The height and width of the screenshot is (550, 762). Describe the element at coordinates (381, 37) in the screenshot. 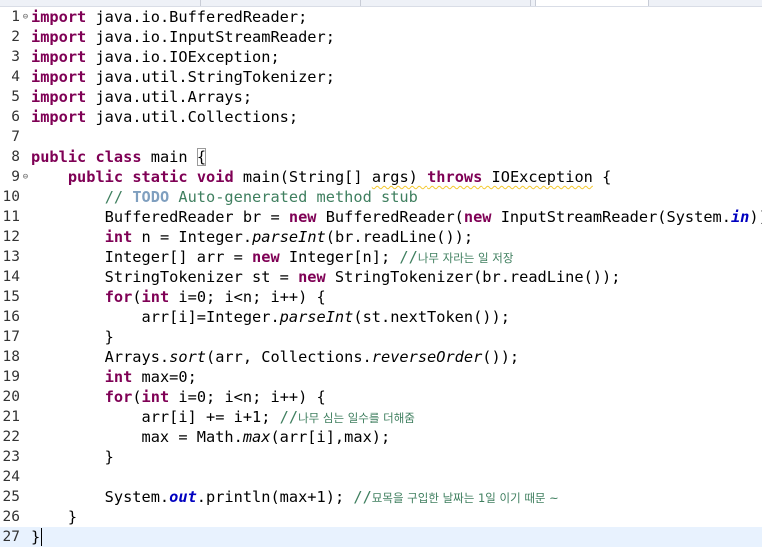

I see `code-line: 2 import java.io.InputStreamReader;` at that location.